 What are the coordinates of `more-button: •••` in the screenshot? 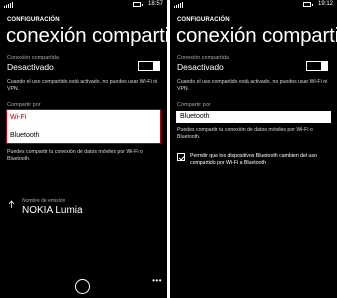 It's located at (157, 280).